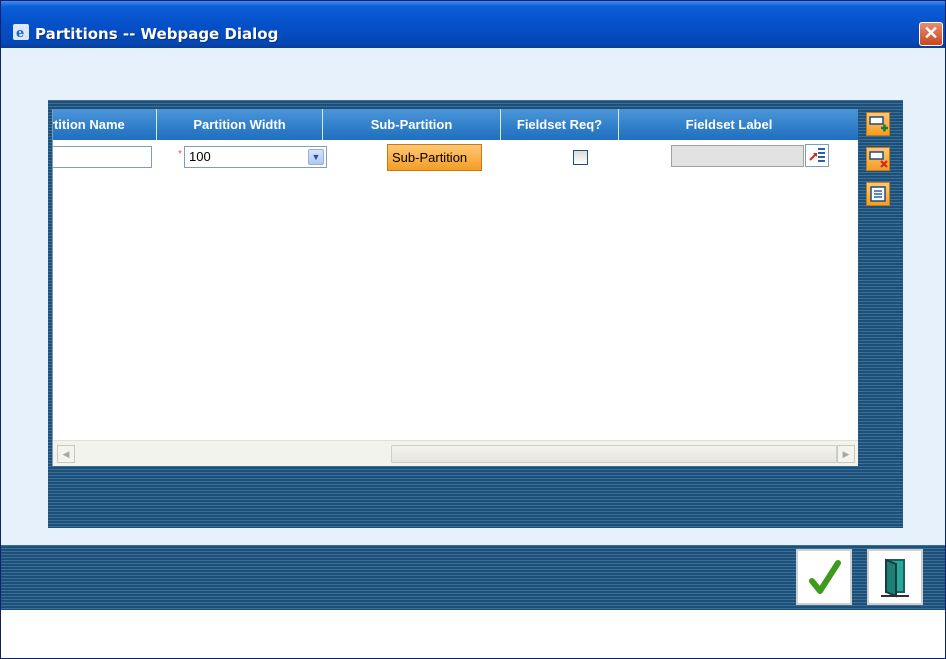 The width and height of the screenshot is (946, 659). I want to click on table-row: * 100 ▼ Sub-Partition, so click(455, 158).